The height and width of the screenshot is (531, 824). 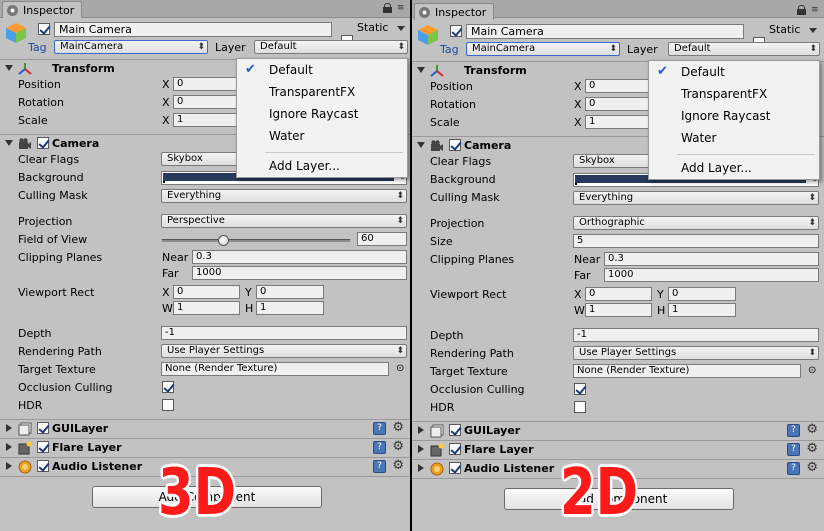 I want to click on flare-layer-header: Flare Layer ? ⚙, so click(x=205, y=447).